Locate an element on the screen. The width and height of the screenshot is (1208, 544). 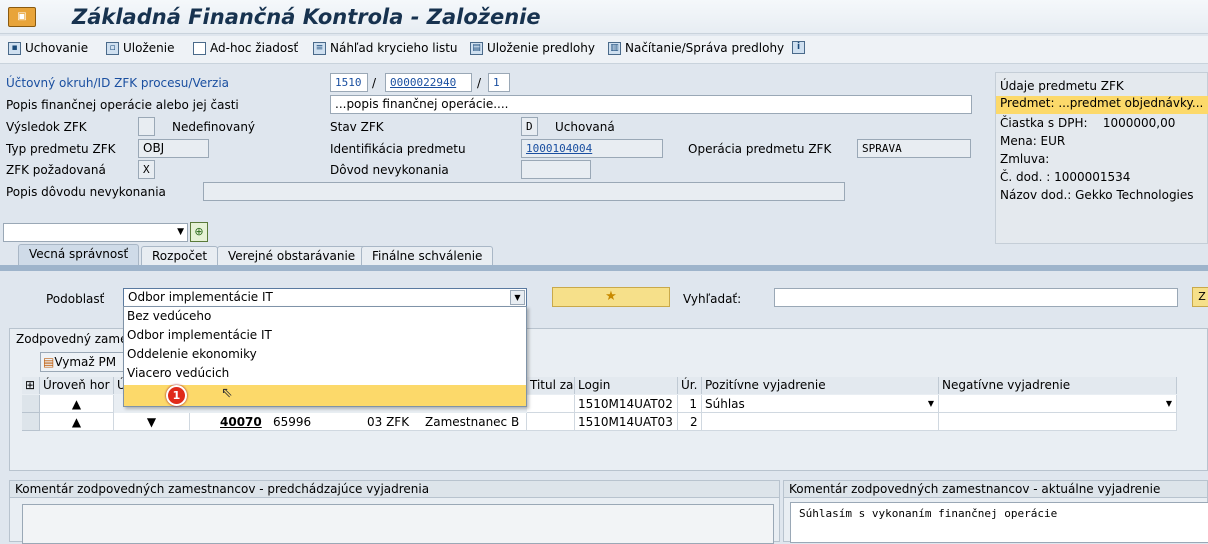
current-comments-panel: Súhlasím s vykonaním finančnej operácie is located at coordinates (995, 520).